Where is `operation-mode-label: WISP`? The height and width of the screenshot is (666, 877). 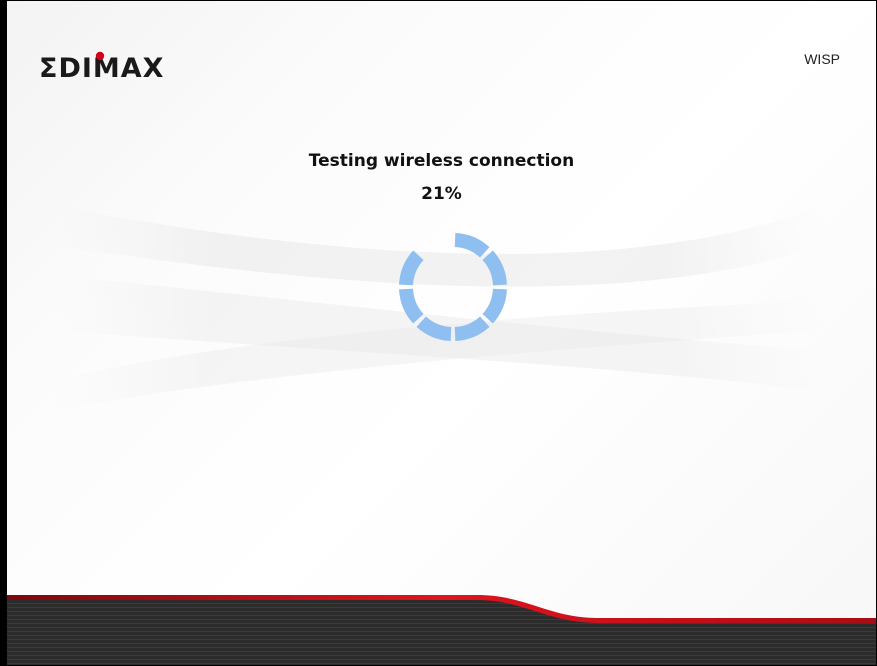
operation-mode-label: WISP is located at coordinates (822, 59).